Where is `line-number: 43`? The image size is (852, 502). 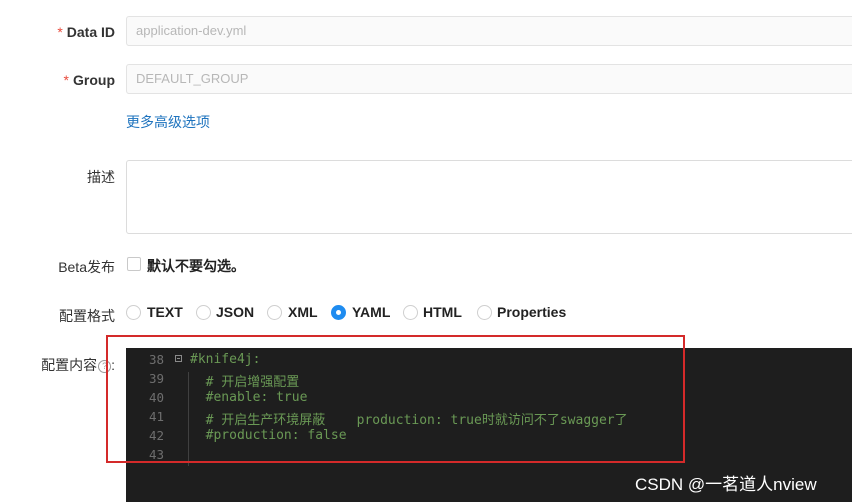
line-number: 43 is located at coordinates (156, 454).